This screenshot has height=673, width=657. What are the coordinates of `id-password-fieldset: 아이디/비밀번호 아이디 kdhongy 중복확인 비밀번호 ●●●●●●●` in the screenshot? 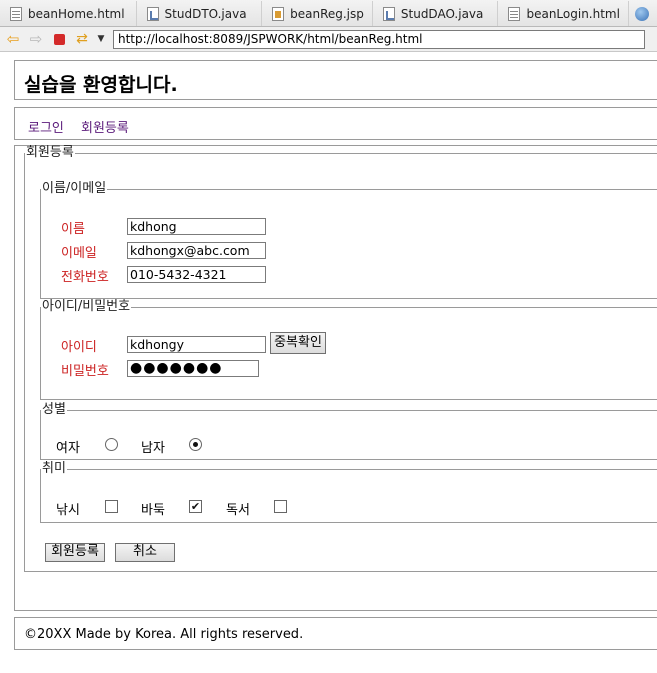 It's located at (348, 350).